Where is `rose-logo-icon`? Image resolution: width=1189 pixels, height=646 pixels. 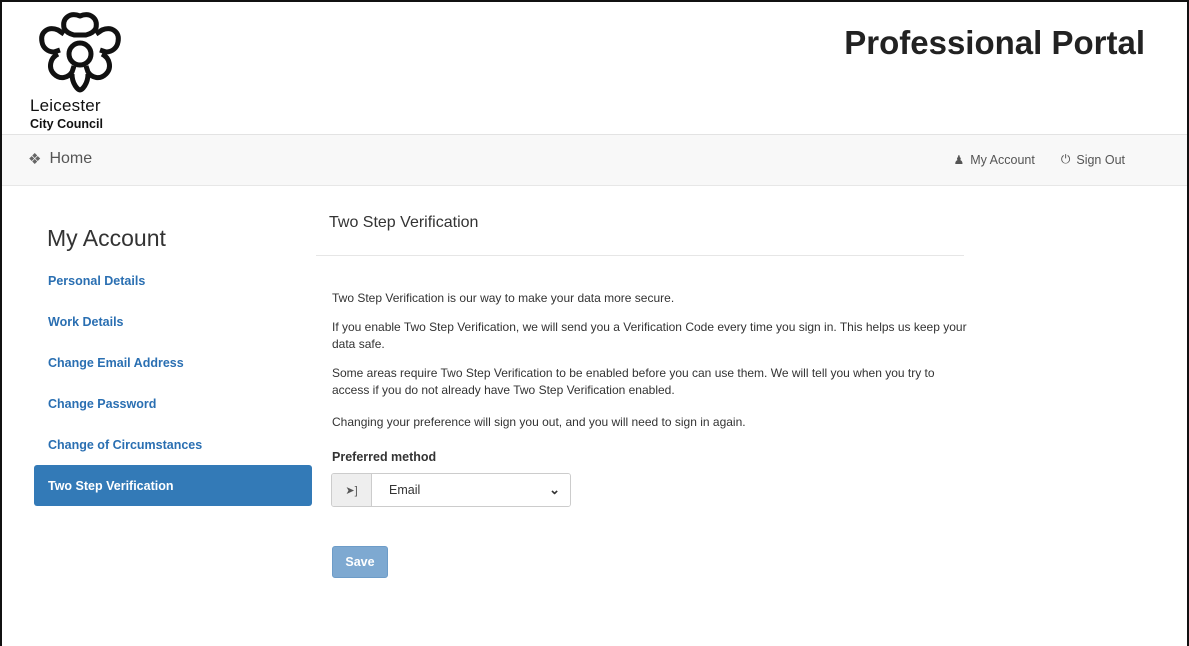 rose-logo-icon is located at coordinates (80, 52).